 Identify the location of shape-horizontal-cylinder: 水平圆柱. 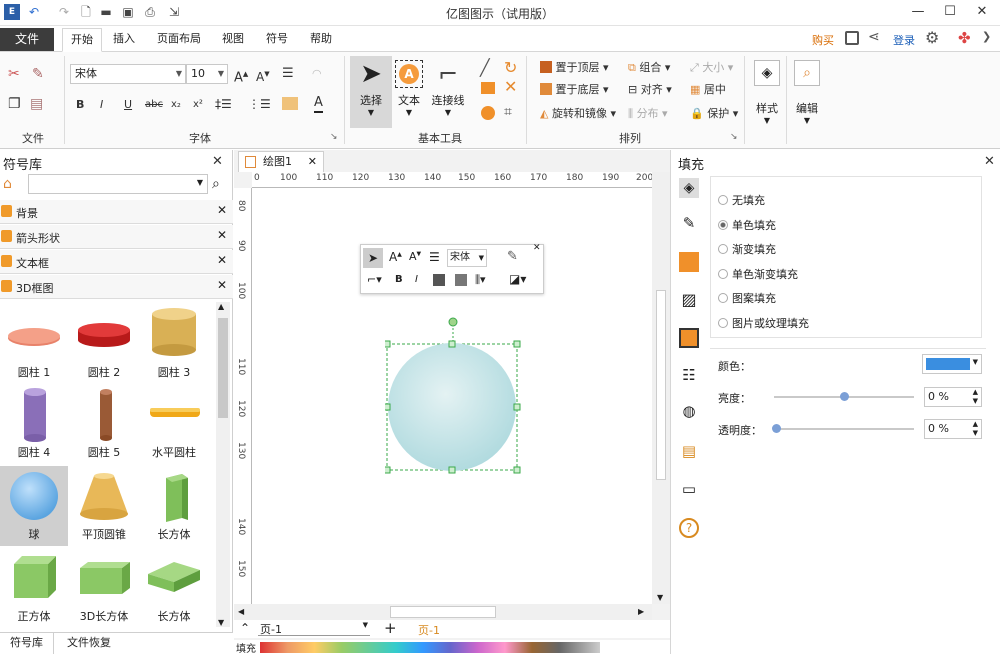
(174, 424).